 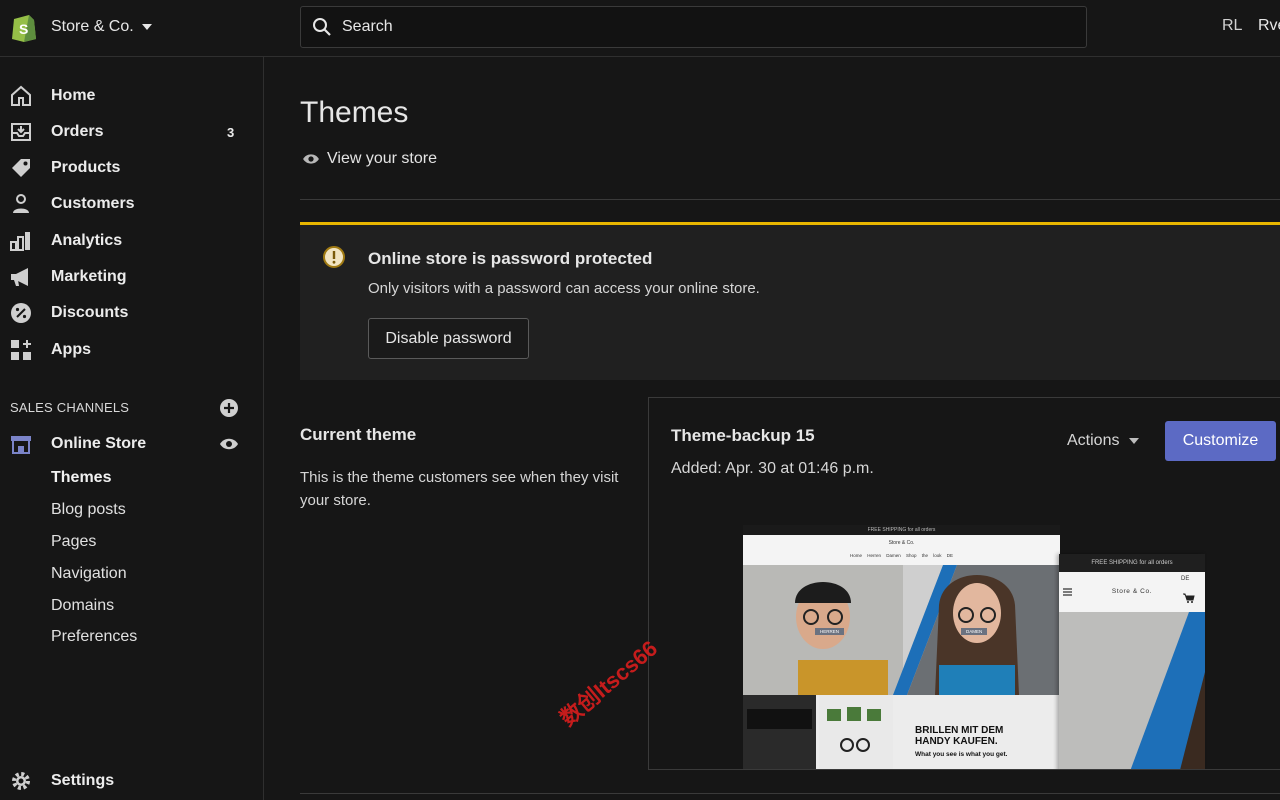 I want to click on current-theme-heading: Current theme, so click(x=358, y=434).